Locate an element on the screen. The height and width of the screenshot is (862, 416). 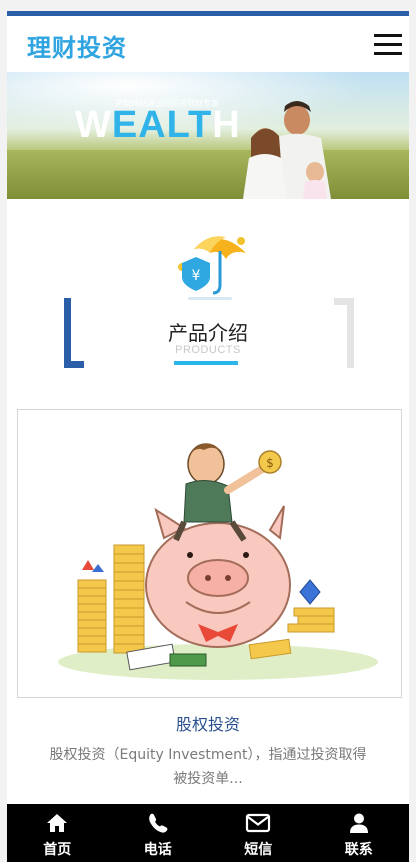
nav-contact: 联系 is located at coordinates (359, 833).